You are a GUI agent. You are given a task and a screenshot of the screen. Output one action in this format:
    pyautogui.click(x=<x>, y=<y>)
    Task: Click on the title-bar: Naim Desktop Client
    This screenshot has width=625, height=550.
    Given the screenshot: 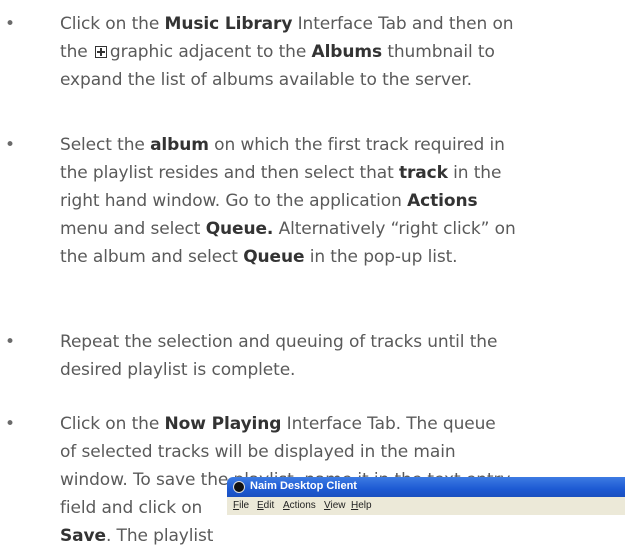 What is the action you would take?
    pyautogui.click(x=426, y=487)
    